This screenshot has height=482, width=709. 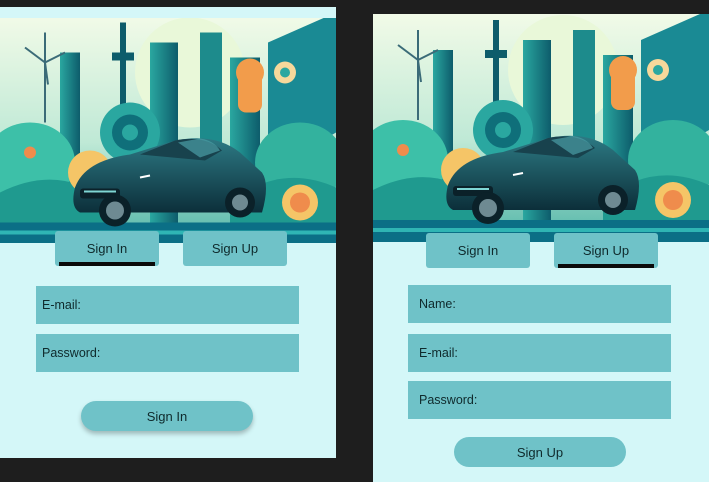 I want to click on sign-up-button: Sign Up, so click(x=540, y=452).